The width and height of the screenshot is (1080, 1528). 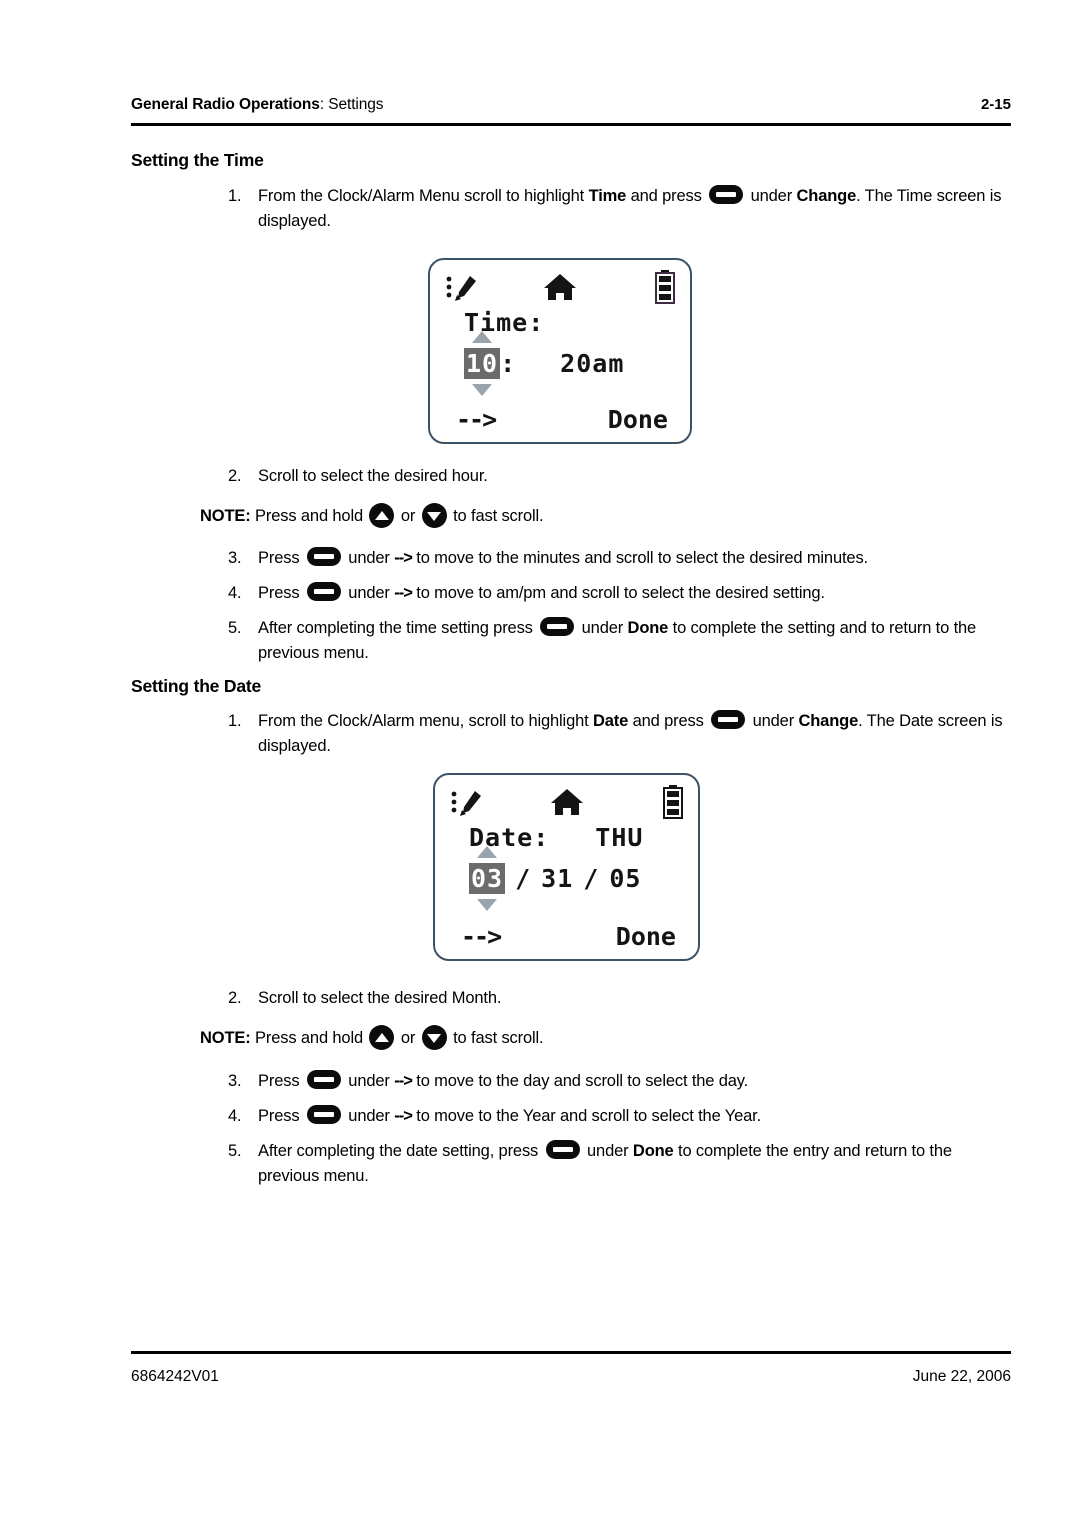 I want to click on lcd-date-rows: Date: THU 03 / 31 / 05, so click(x=566, y=867).